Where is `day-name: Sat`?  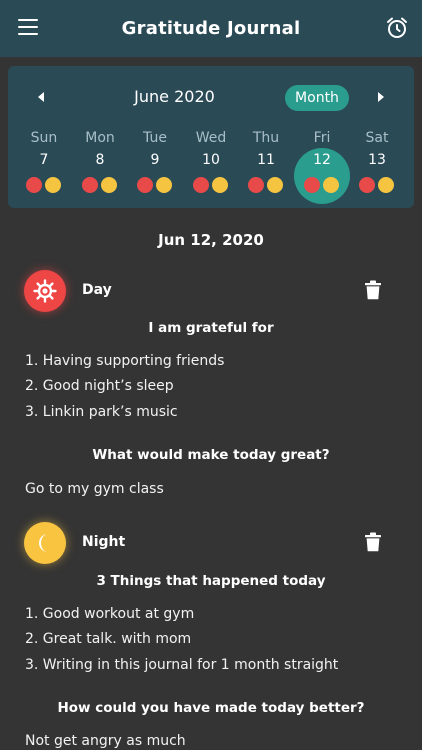 day-name: Sat is located at coordinates (377, 138).